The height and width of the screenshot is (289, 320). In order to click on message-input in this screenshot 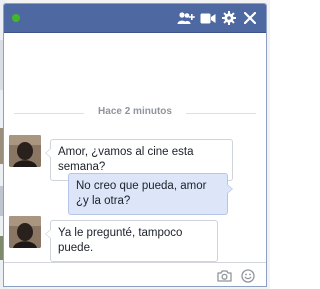, I will do `click(112, 276)`.